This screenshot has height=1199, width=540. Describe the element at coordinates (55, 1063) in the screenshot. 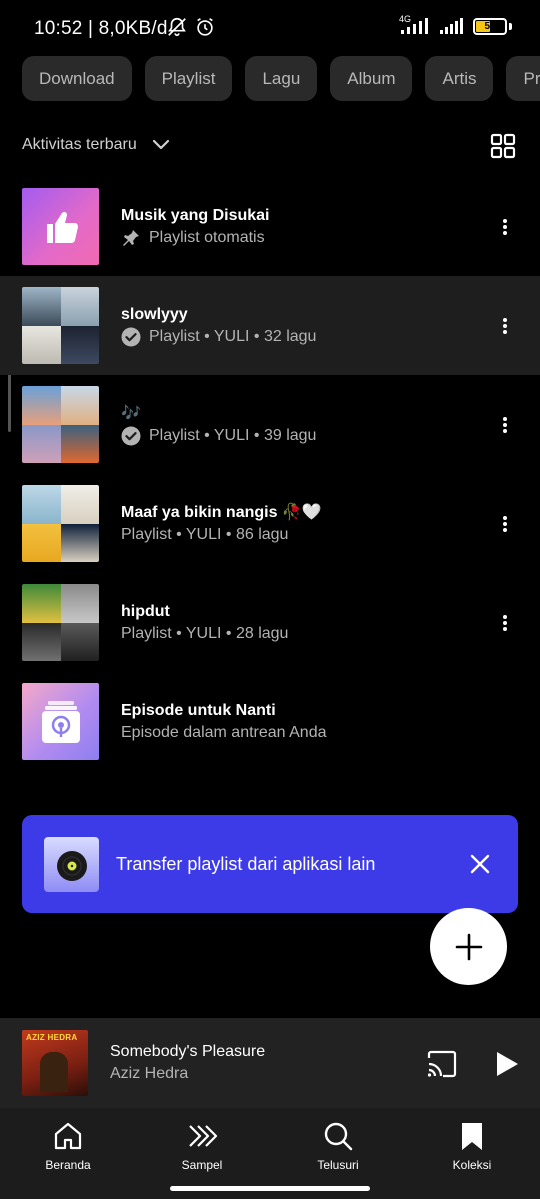

I see `album-art: AZIZ HEDRA` at that location.